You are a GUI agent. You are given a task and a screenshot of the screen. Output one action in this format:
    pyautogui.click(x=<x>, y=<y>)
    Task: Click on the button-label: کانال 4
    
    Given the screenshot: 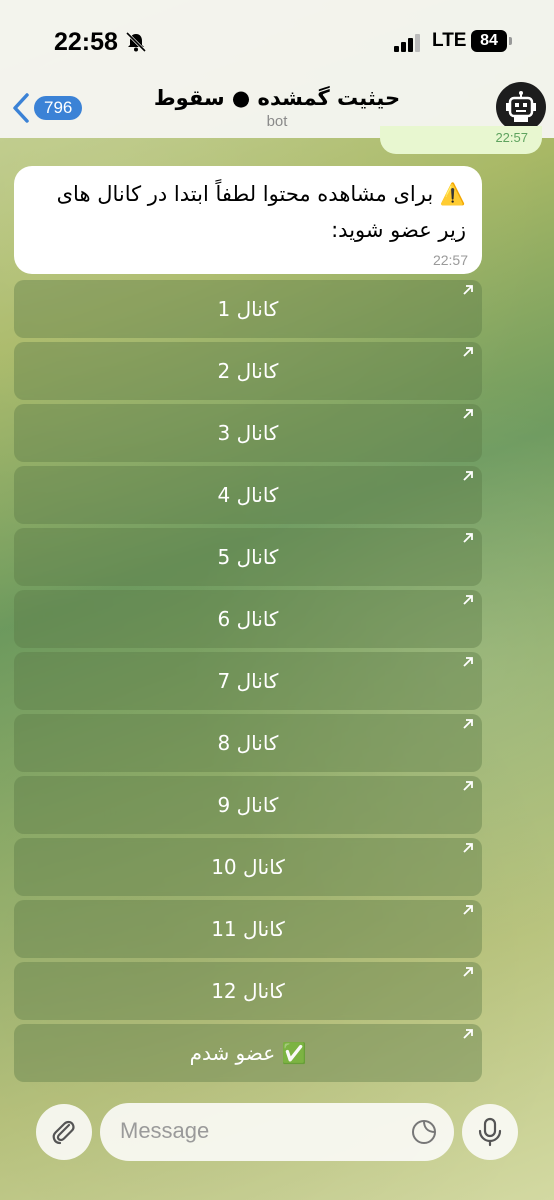 What is the action you would take?
    pyautogui.click(x=248, y=495)
    